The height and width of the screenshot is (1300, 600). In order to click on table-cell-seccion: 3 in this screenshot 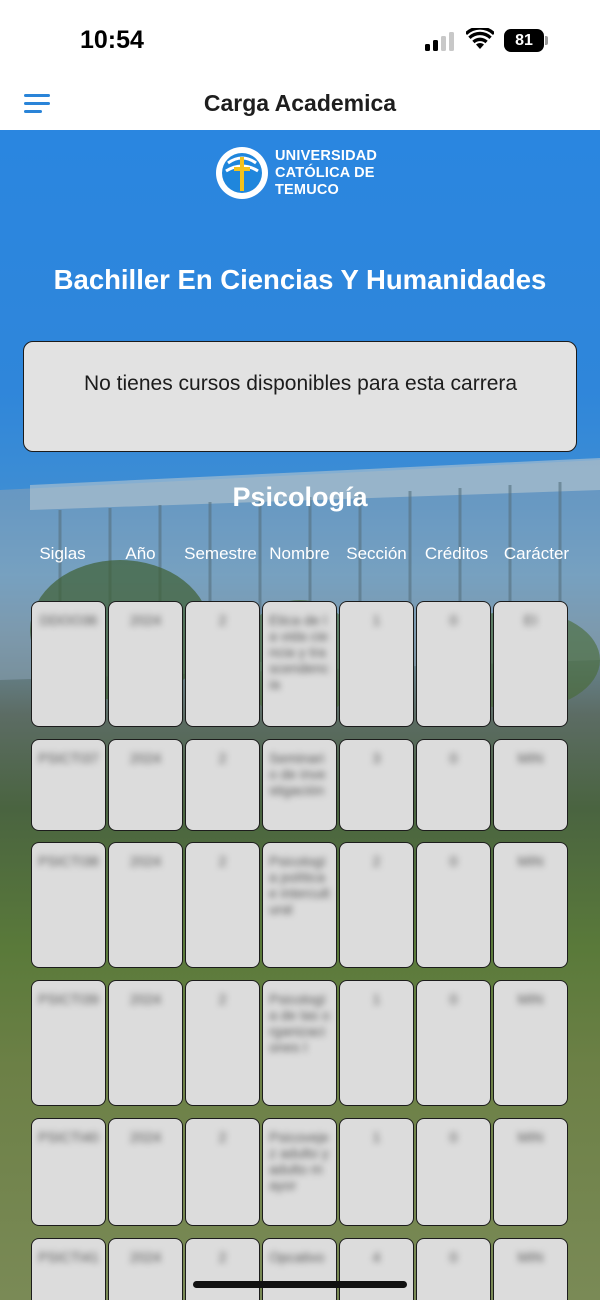, I will do `click(376, 785)`.